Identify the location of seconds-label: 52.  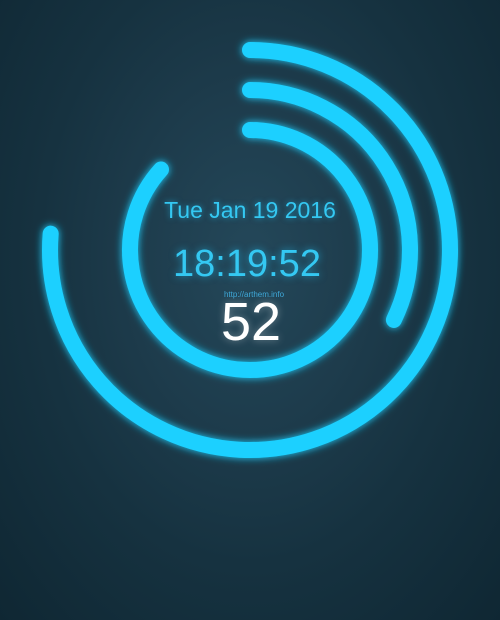
(251, 322).